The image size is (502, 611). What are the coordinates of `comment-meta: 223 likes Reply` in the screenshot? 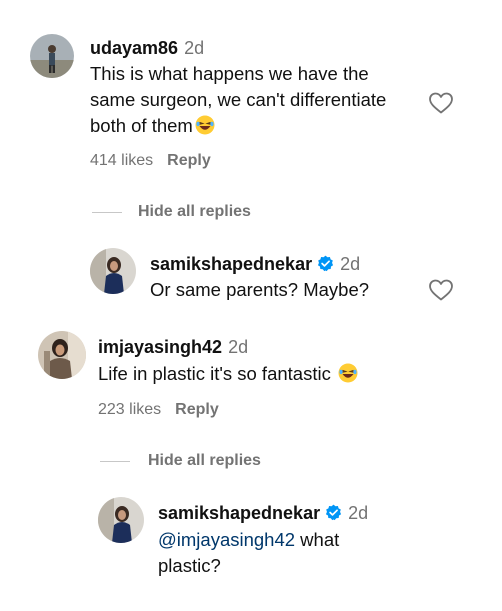 It's located at (158, 410).